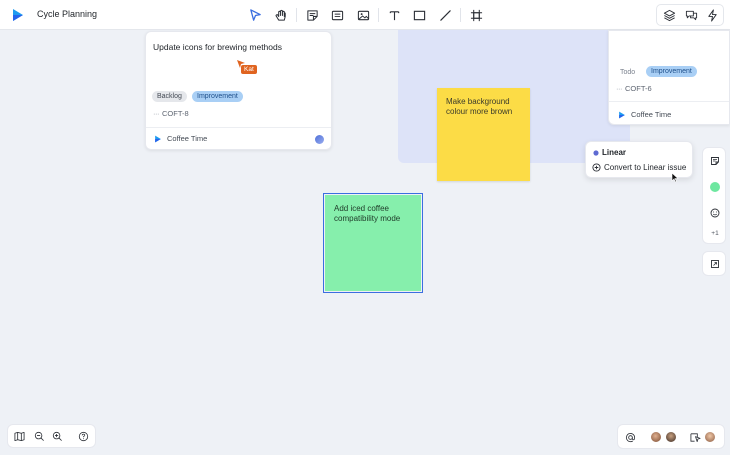 The width and height of the screenshot is (730, 455). I want to click on map-icon, so click(19, 436).